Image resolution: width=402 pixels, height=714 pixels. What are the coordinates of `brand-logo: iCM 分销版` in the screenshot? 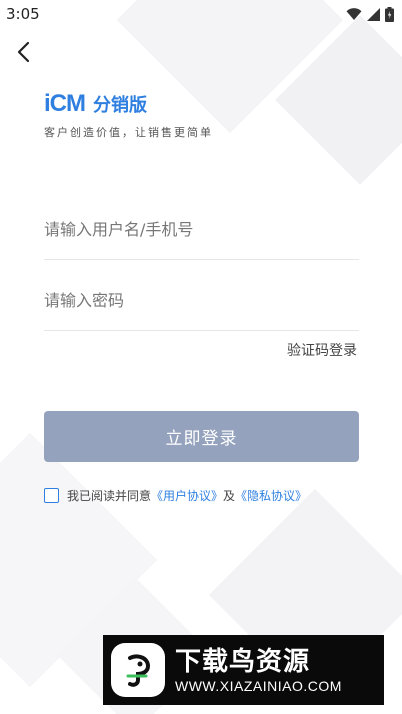 It's located at (95, 104).